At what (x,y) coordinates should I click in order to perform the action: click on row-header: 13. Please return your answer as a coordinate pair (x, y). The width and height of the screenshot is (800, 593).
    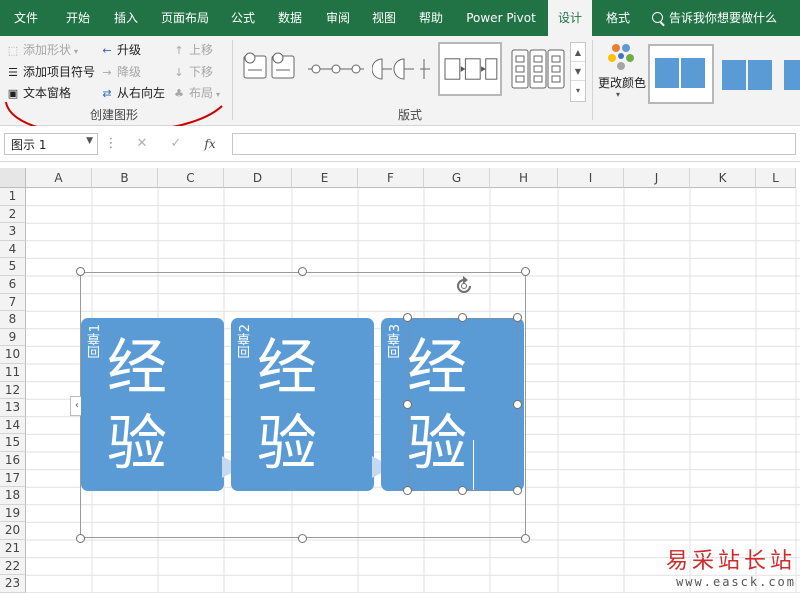
    Looking at the image, I should click on (13, 408).